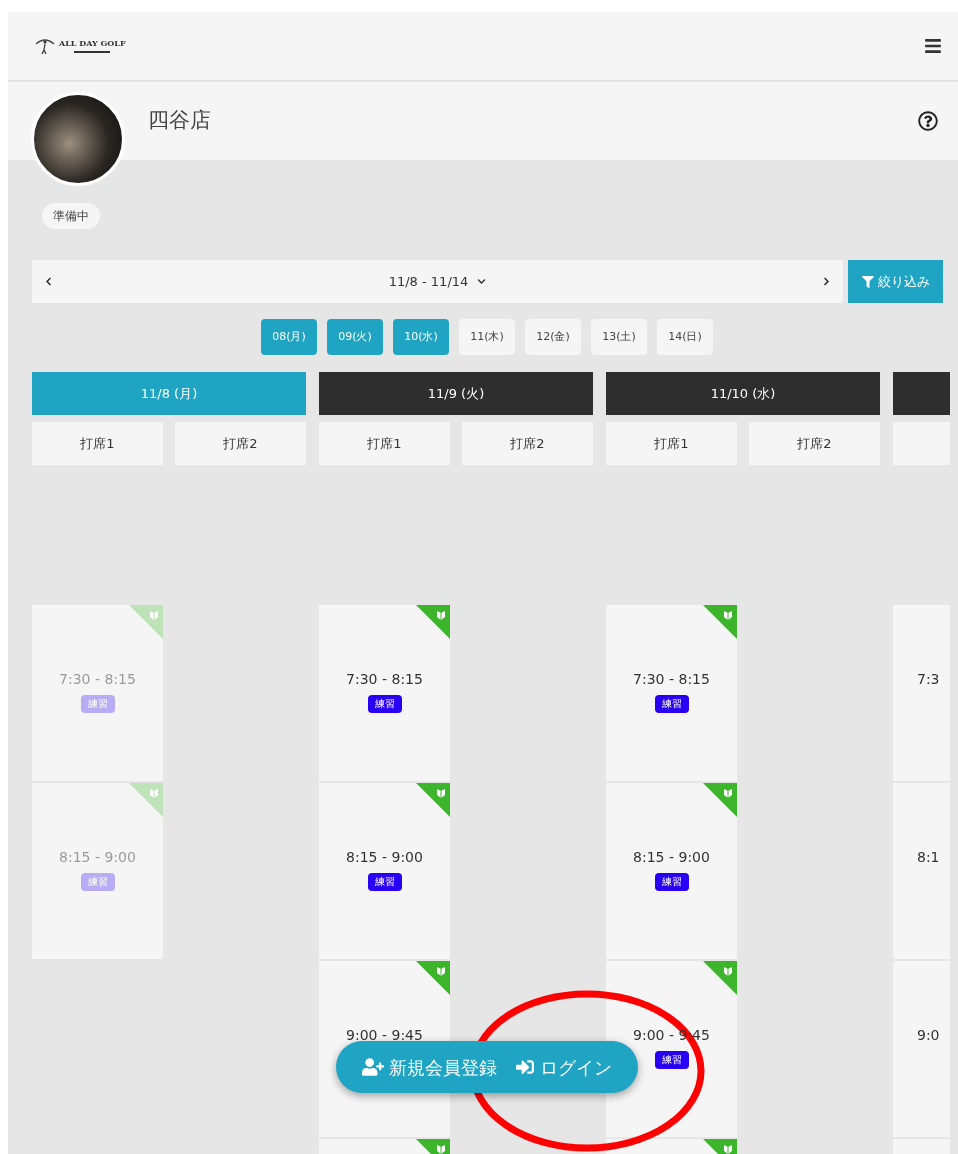  What do you see at coordinates (928, 857) in the screenshot?
I see `slot-time: 8:1` at bounding box center [928, 857].